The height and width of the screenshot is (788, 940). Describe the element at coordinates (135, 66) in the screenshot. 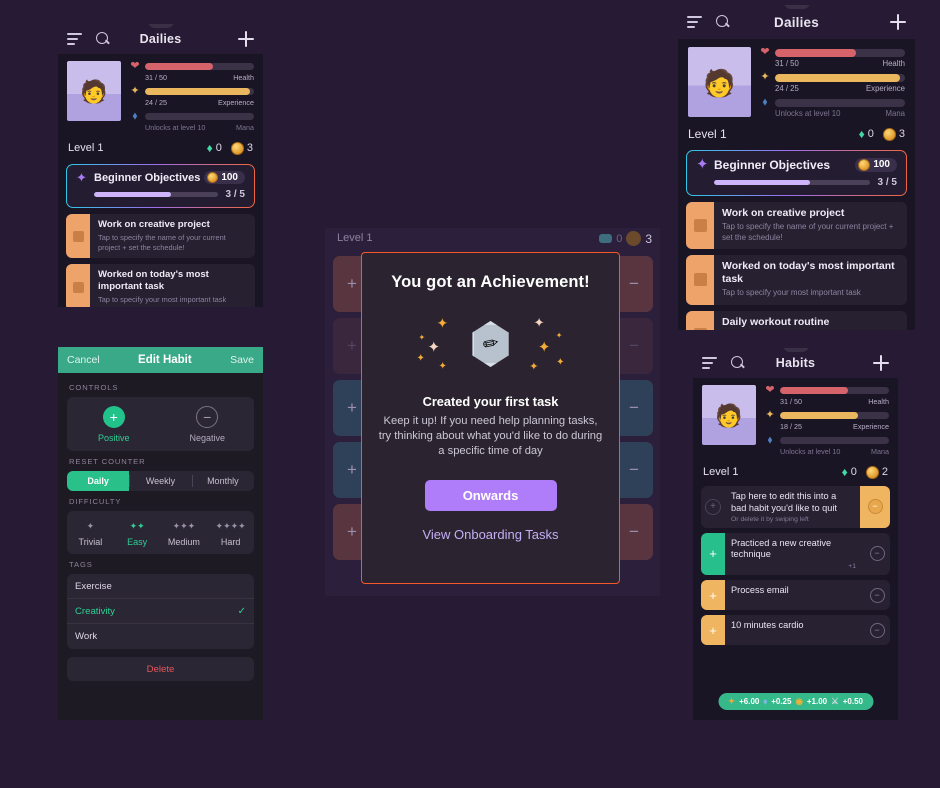

I see `heart-icon: ❤` at that location.